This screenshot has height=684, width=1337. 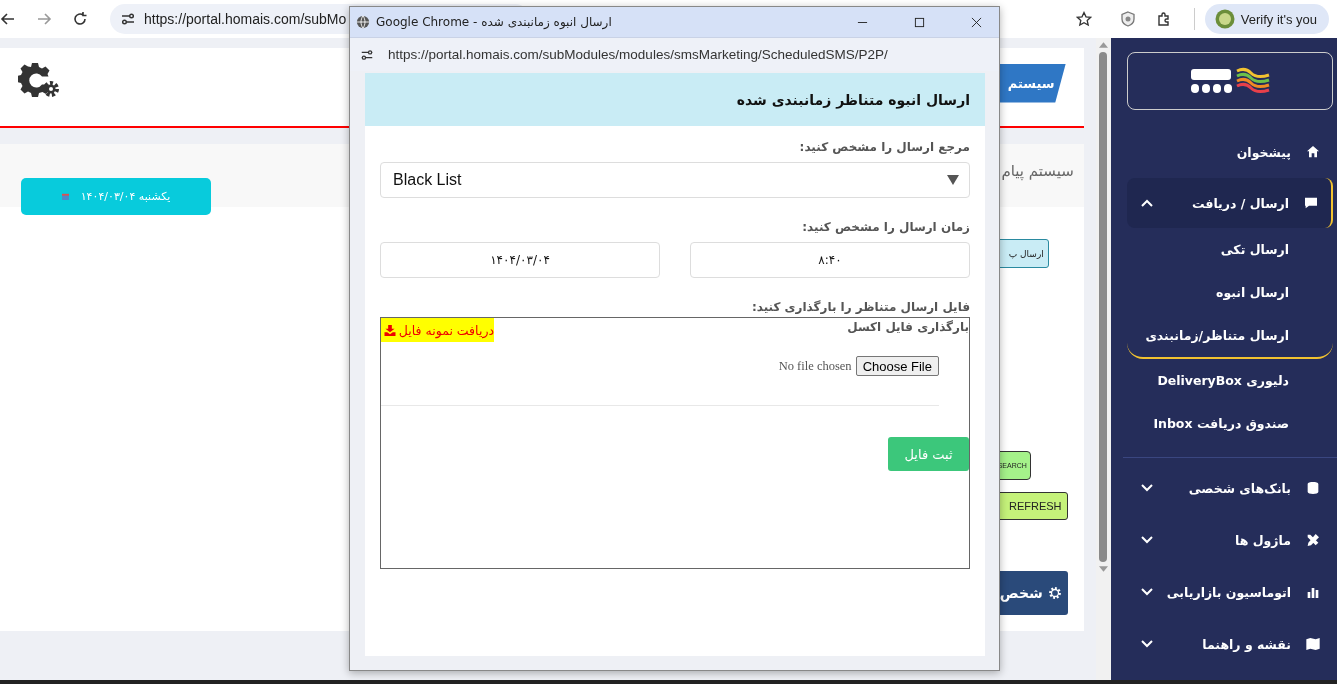 I want to click on sidebar-item: ماژول ها, so click(x=1229, y=540).